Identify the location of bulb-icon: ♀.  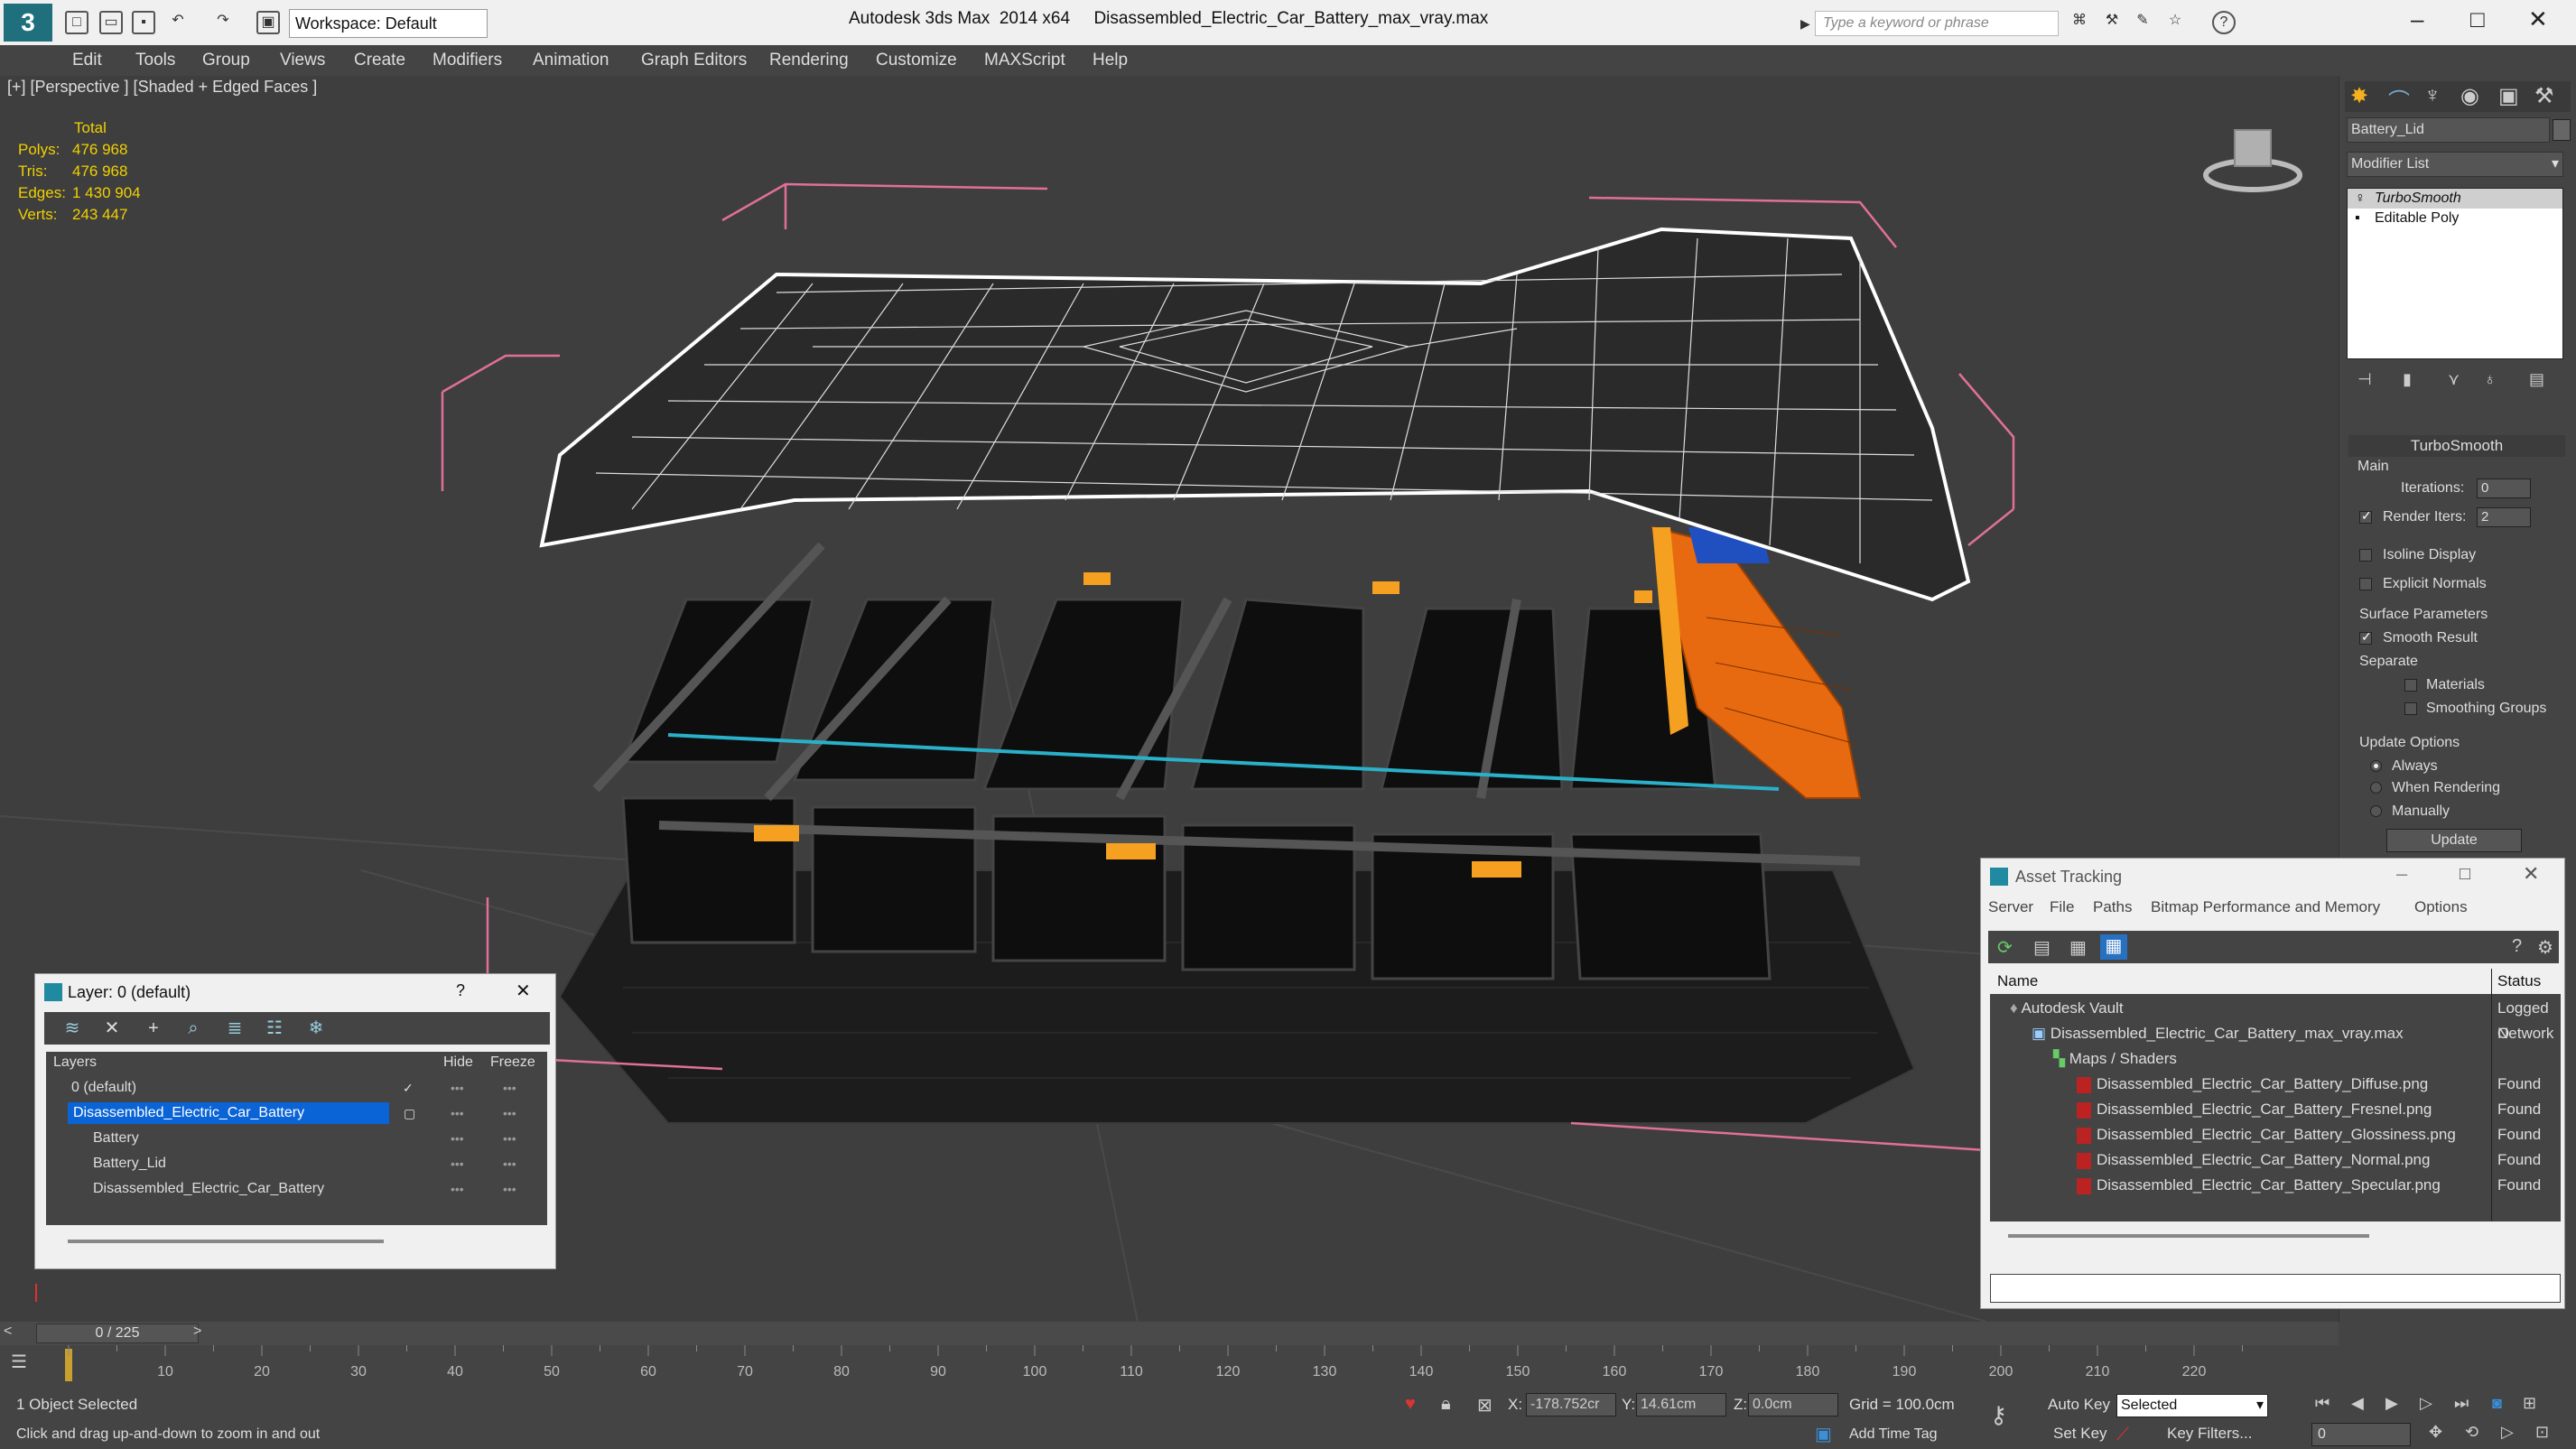
(2360, 199).